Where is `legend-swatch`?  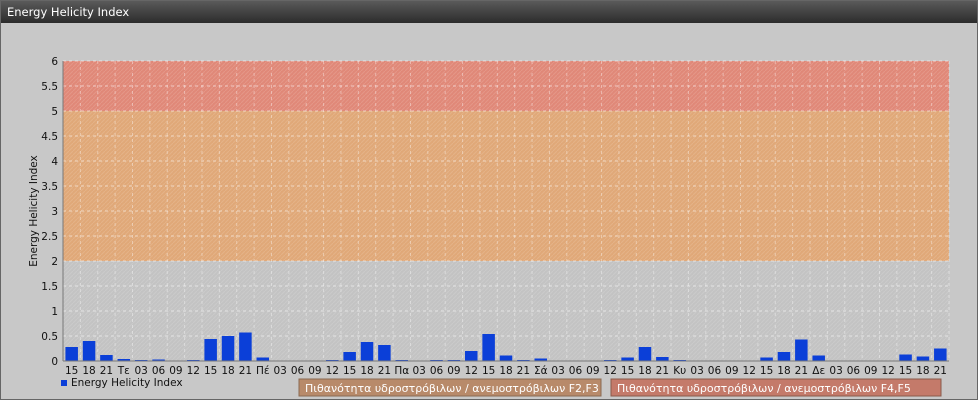
legend-swatch is located at coordinates (64, 383).